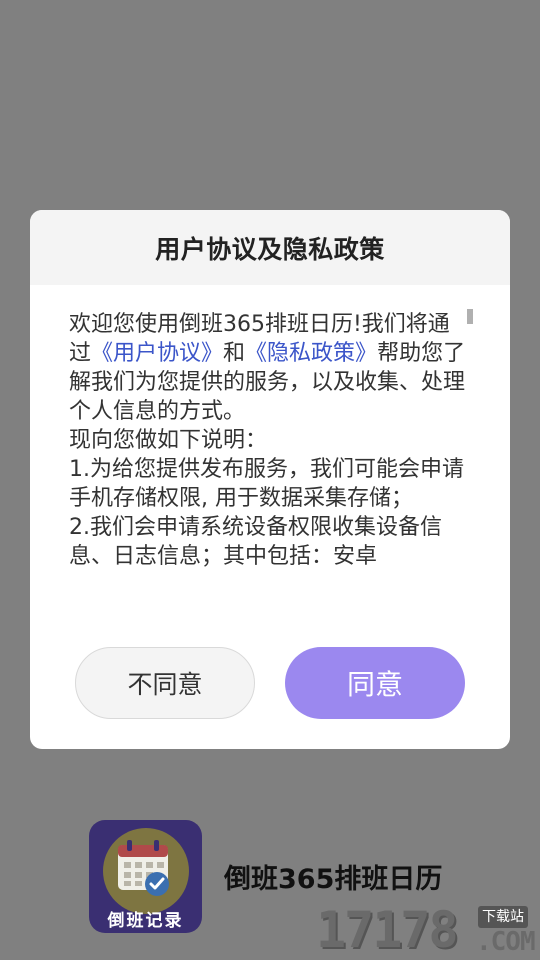 The image size is (540, 960). I want to click on watermark-domain: .COM, so click(506, 942).